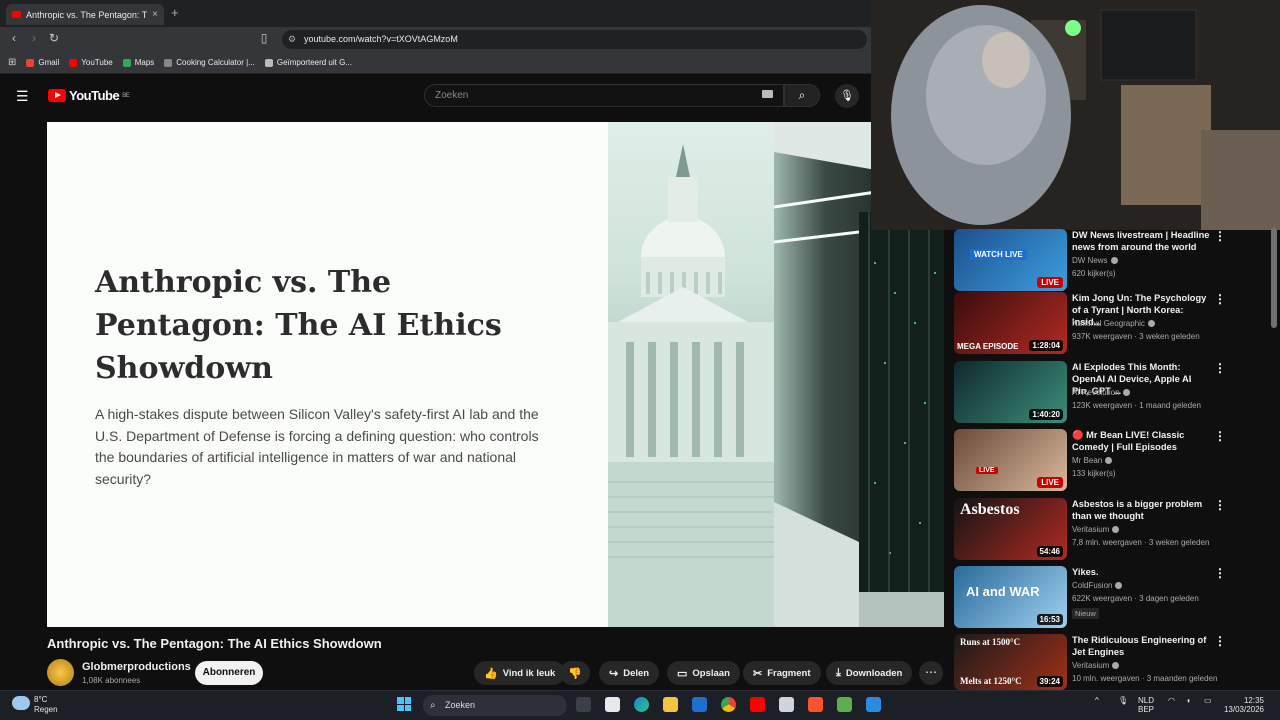 The height and width of the screenshot is (720, 1280). What do you see at coordinates (292, 39) in the screenshot?
I see `site-info-icon: ⚙` at bounding box center [292, 39].